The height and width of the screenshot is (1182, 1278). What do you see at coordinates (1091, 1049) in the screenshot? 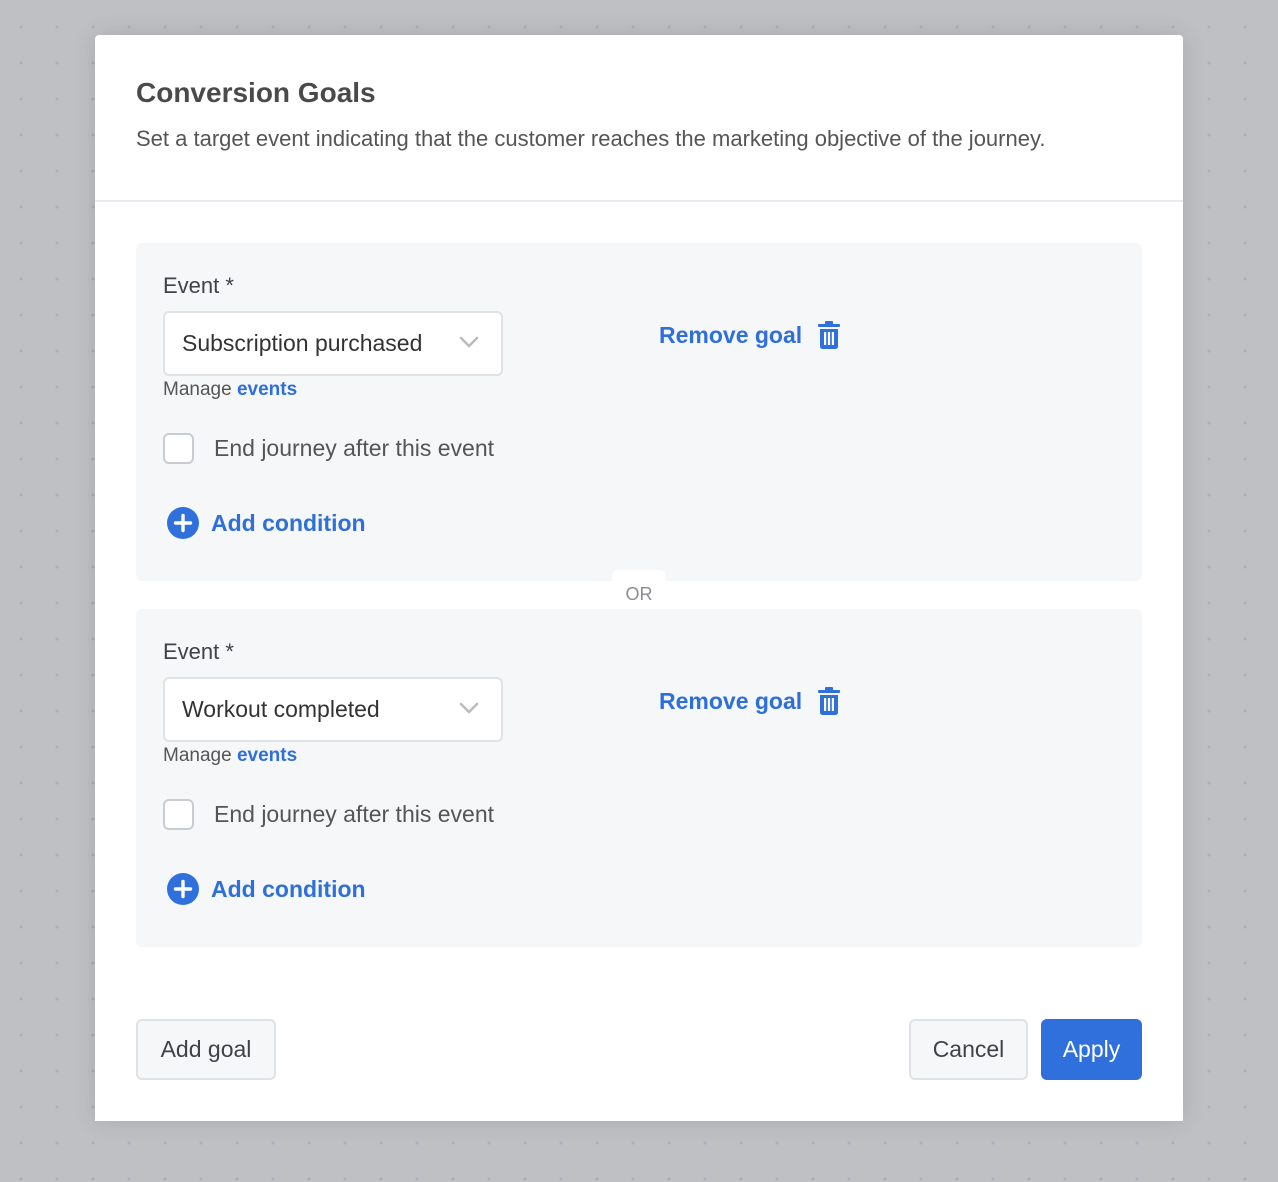
I see `apply-button: Apply` at bounding box center [1091, 1049].